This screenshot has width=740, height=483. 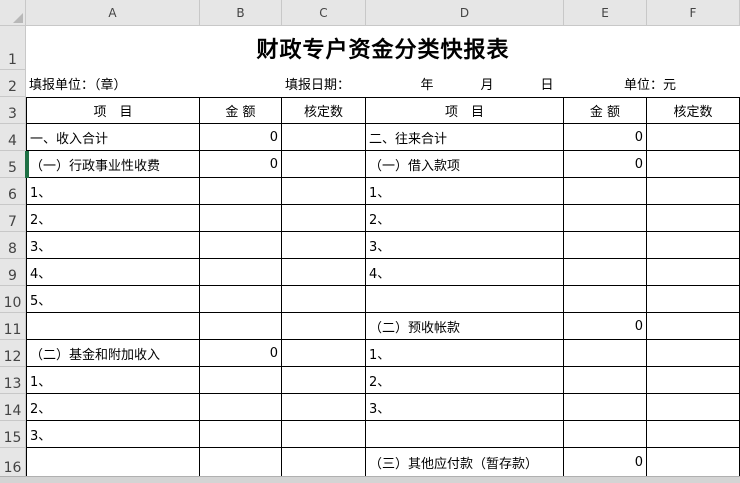 I want to click on column-header-d: D, so click(x=465, y=13).